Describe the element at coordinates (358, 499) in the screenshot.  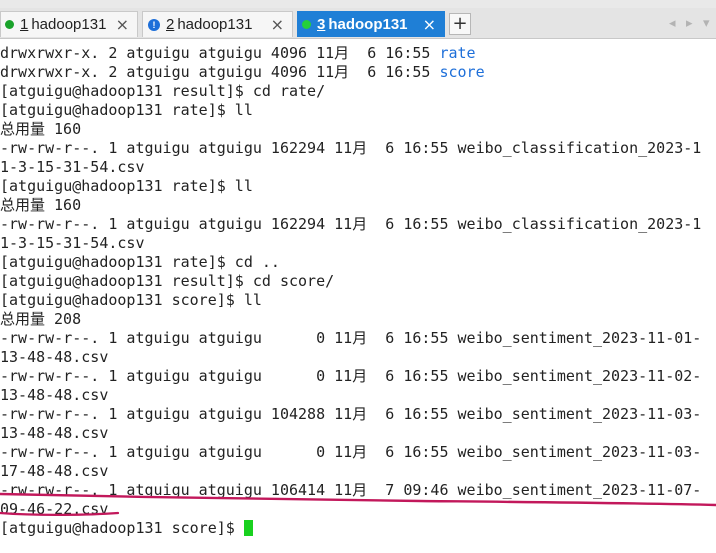
I see `annotation-underline-stroke` at that location.